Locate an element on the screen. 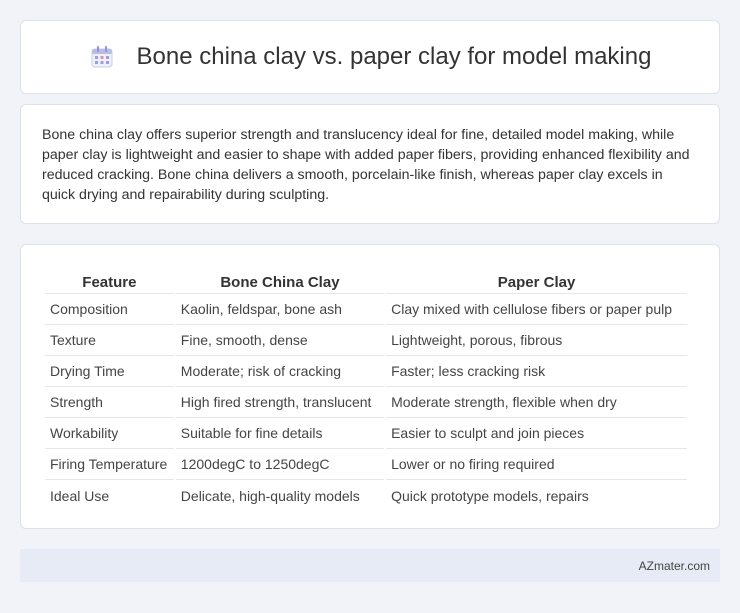 This screenshot has height=613, width=740. paper-clay-cell: Moderate strength, flexible when dry is located at coordinates (536, 402).